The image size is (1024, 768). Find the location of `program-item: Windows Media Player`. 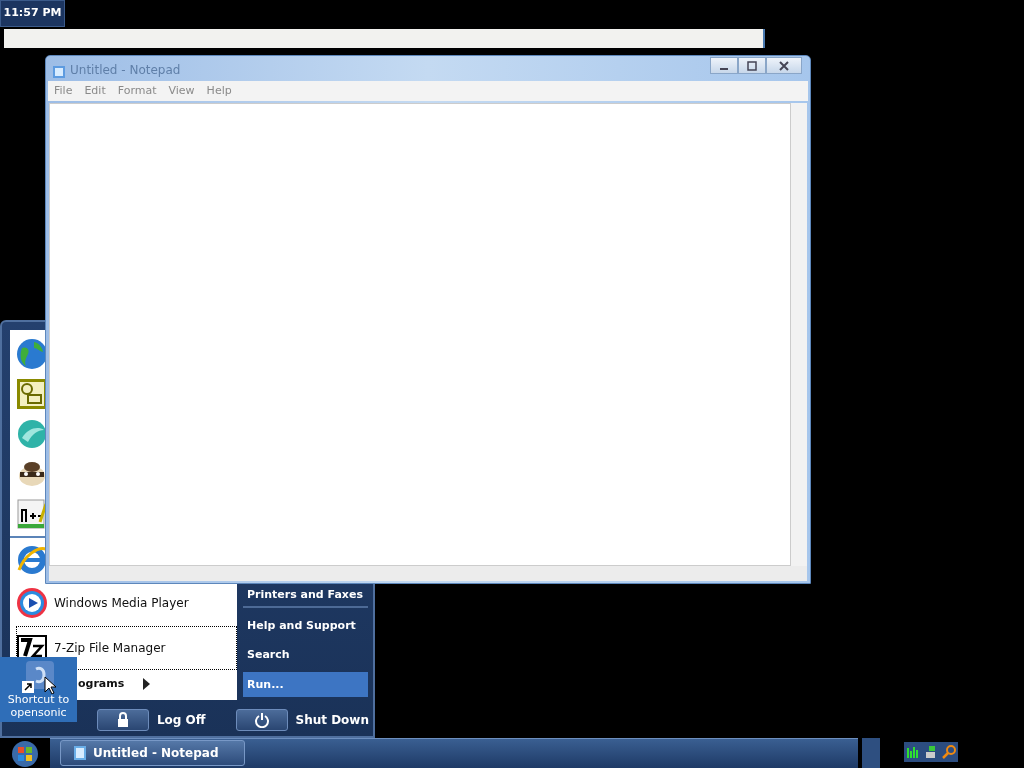

program-item: Windows Media Player is located at coordinates (126, 603).